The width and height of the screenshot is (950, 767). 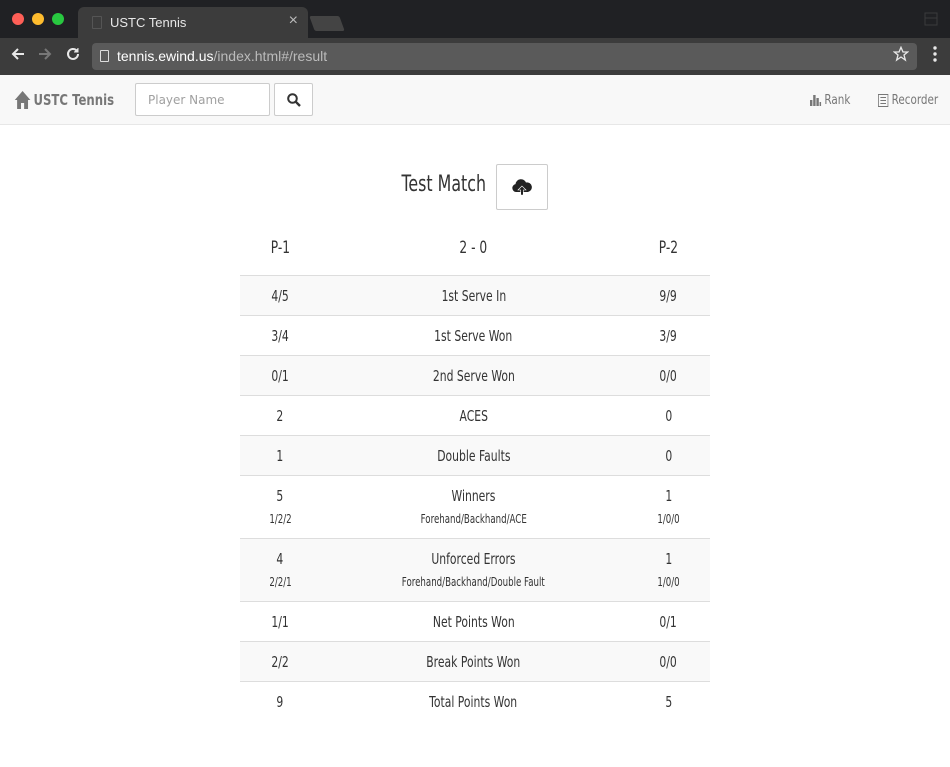 What do you see at coordinates (280, 622) in the screenshot?
I see `player1-stat: 1/1` at bounding box center [280, 622].